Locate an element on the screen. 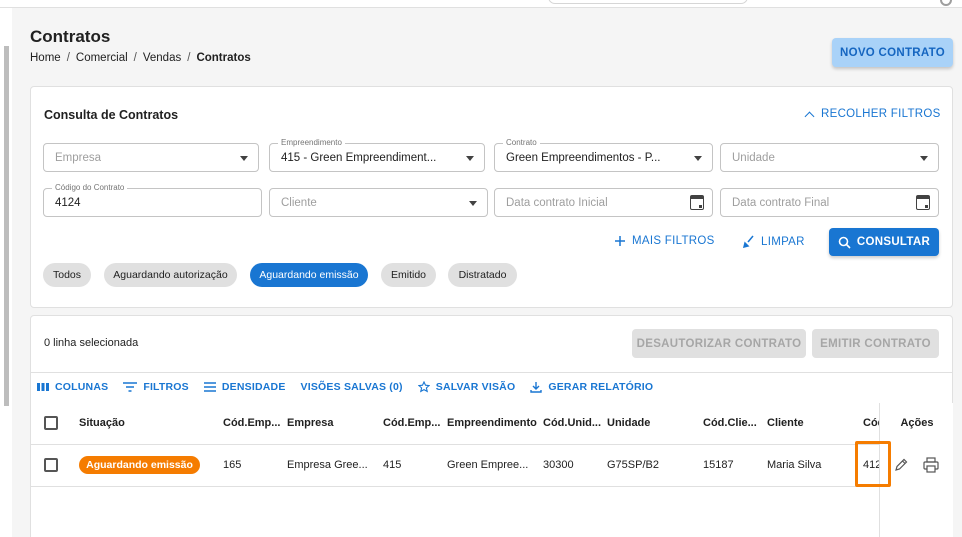 The width and height of the screenshot is (962, 537). columns-icon is located at coordinates (43, 386).